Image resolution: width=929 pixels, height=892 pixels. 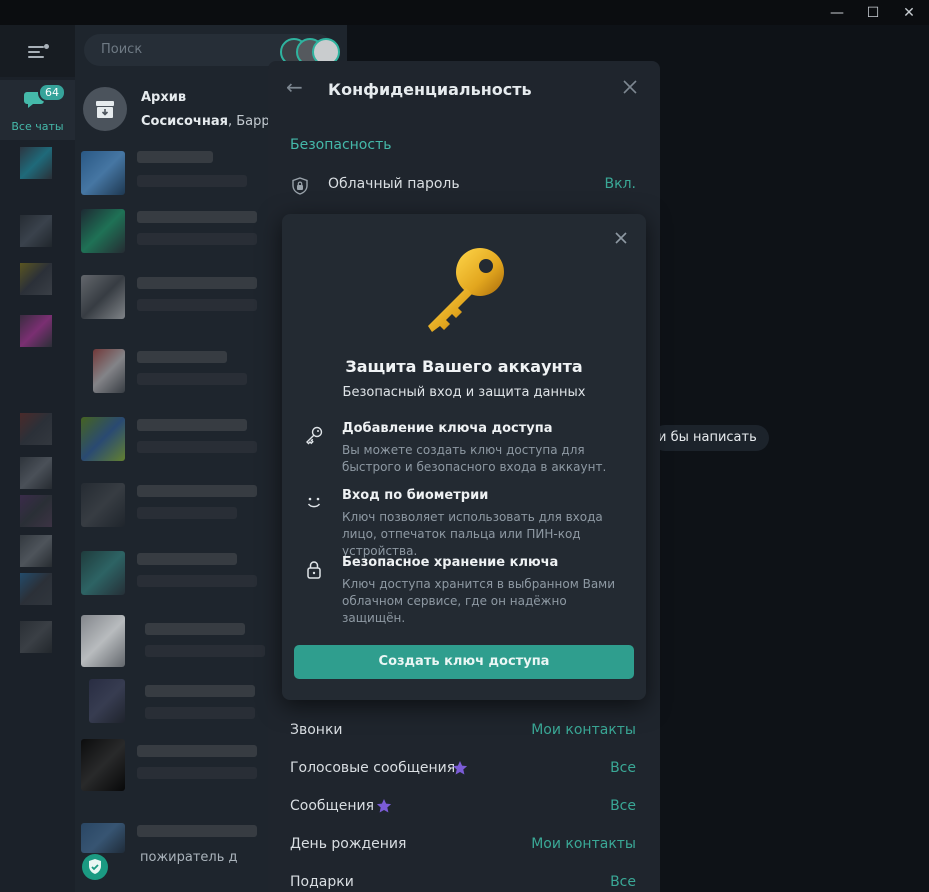 I want to click on cloud-password-label: Облачный пароль, so click(x=394, y=184).